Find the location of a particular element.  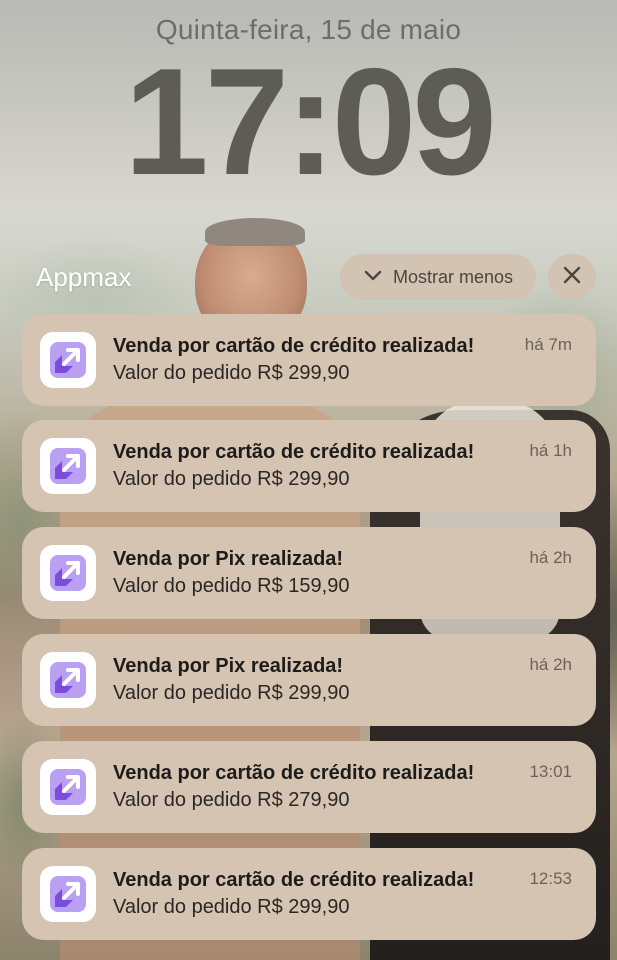

notification-time: há 1h is located at coordinates (550, 450).